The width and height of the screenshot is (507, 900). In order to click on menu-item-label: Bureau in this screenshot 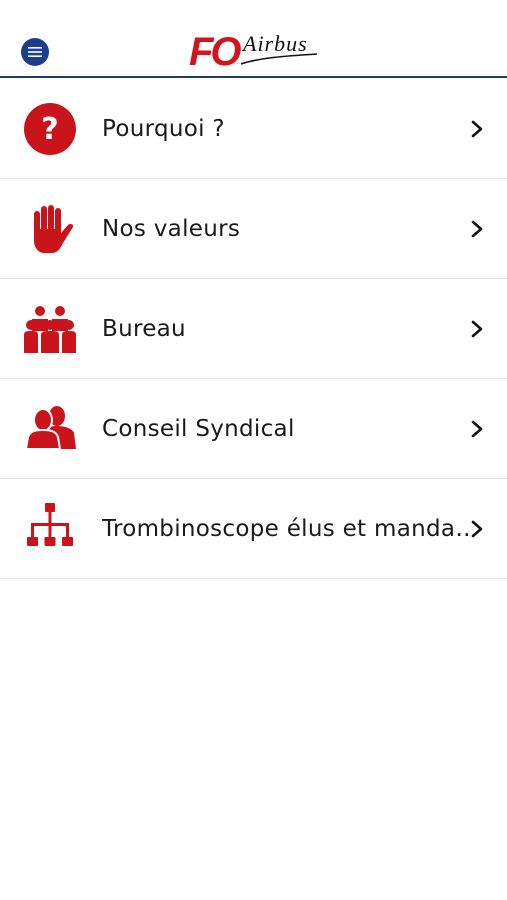, I will do `click(144, 328)`.